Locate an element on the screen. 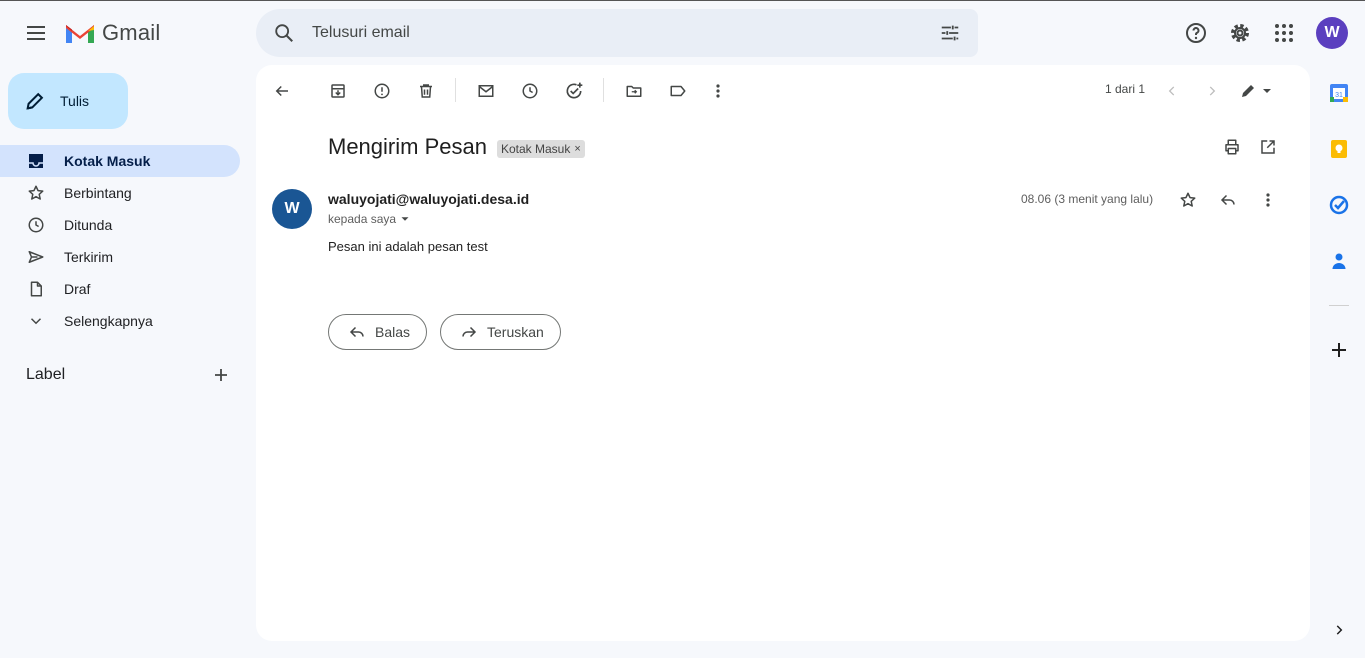 This screenshot has width=1365, height=658. snooze-clock-icon is located at coordinates (530, 91).